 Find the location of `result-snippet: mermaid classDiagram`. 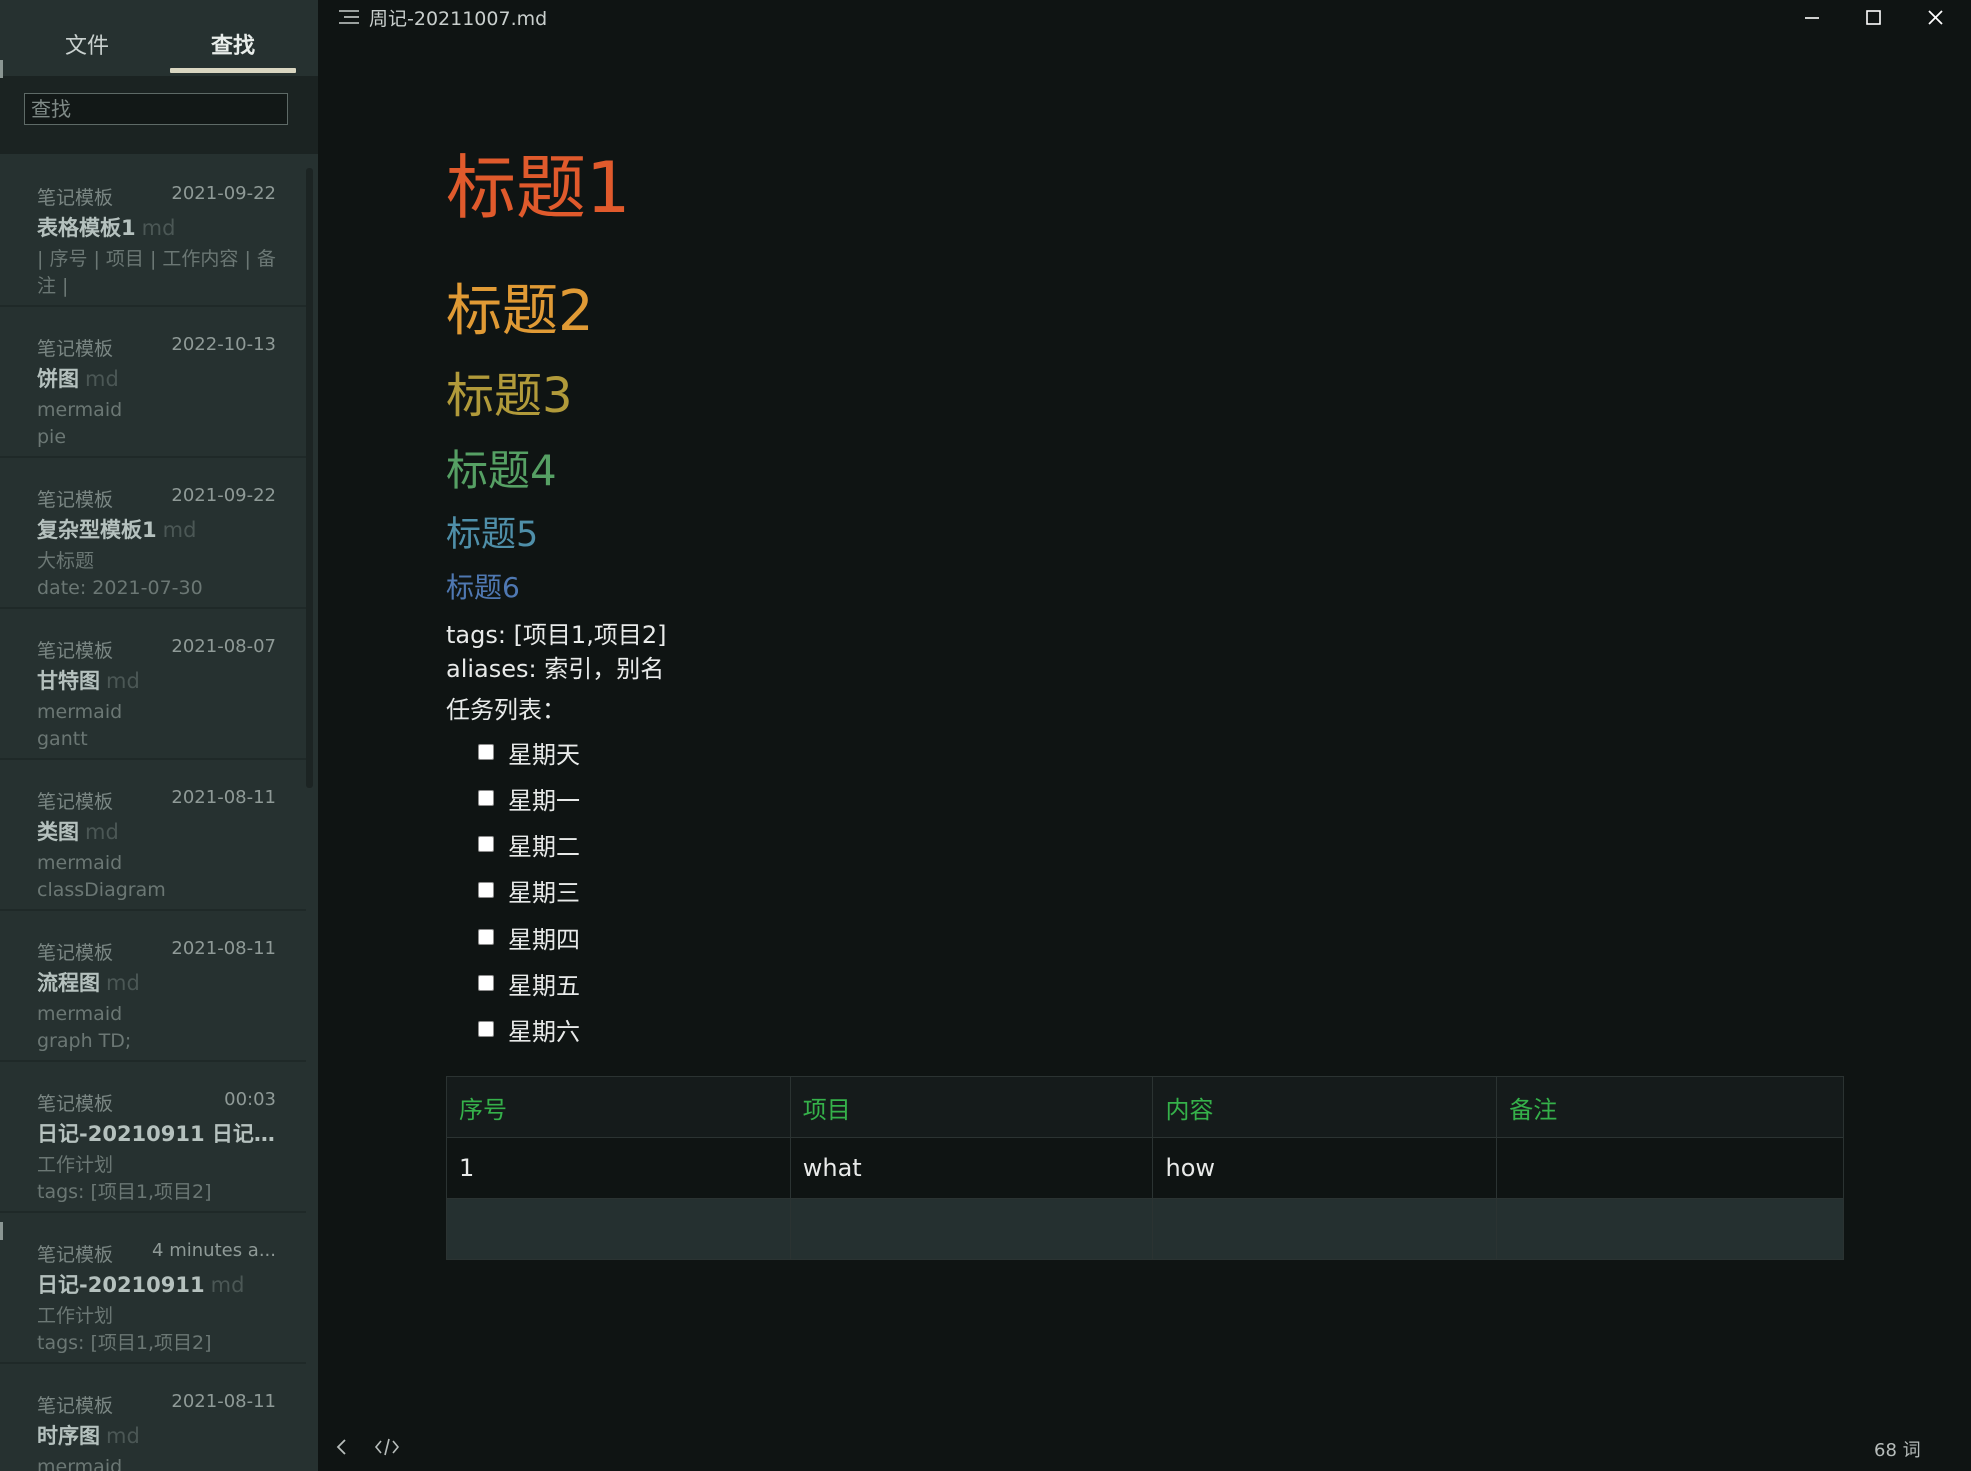

result-snippet: mermaid classDiagram is located at coordinates (162, 877).